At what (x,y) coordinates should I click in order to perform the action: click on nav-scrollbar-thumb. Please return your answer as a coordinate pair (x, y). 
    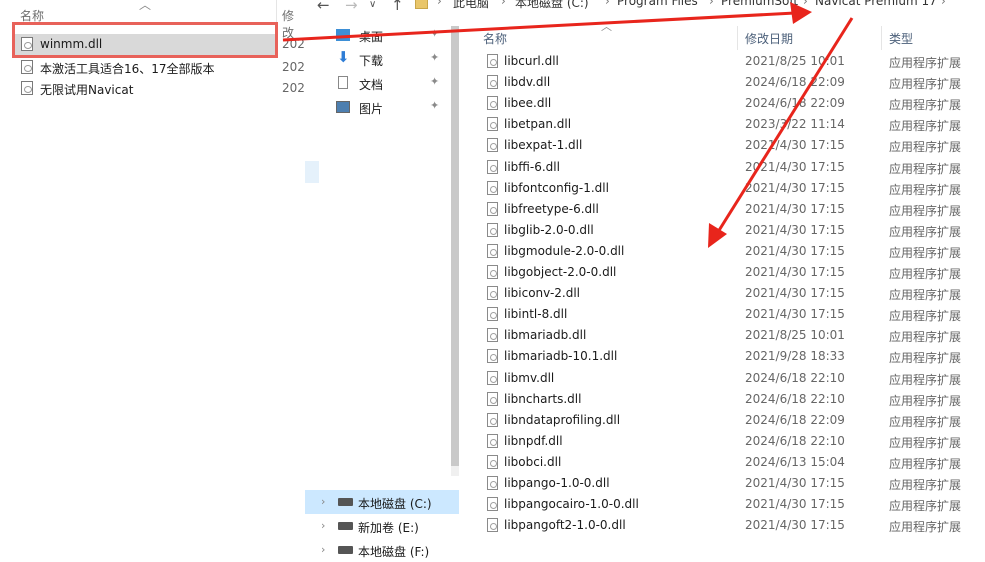
    Looking at the image, I should click on (455, 246).